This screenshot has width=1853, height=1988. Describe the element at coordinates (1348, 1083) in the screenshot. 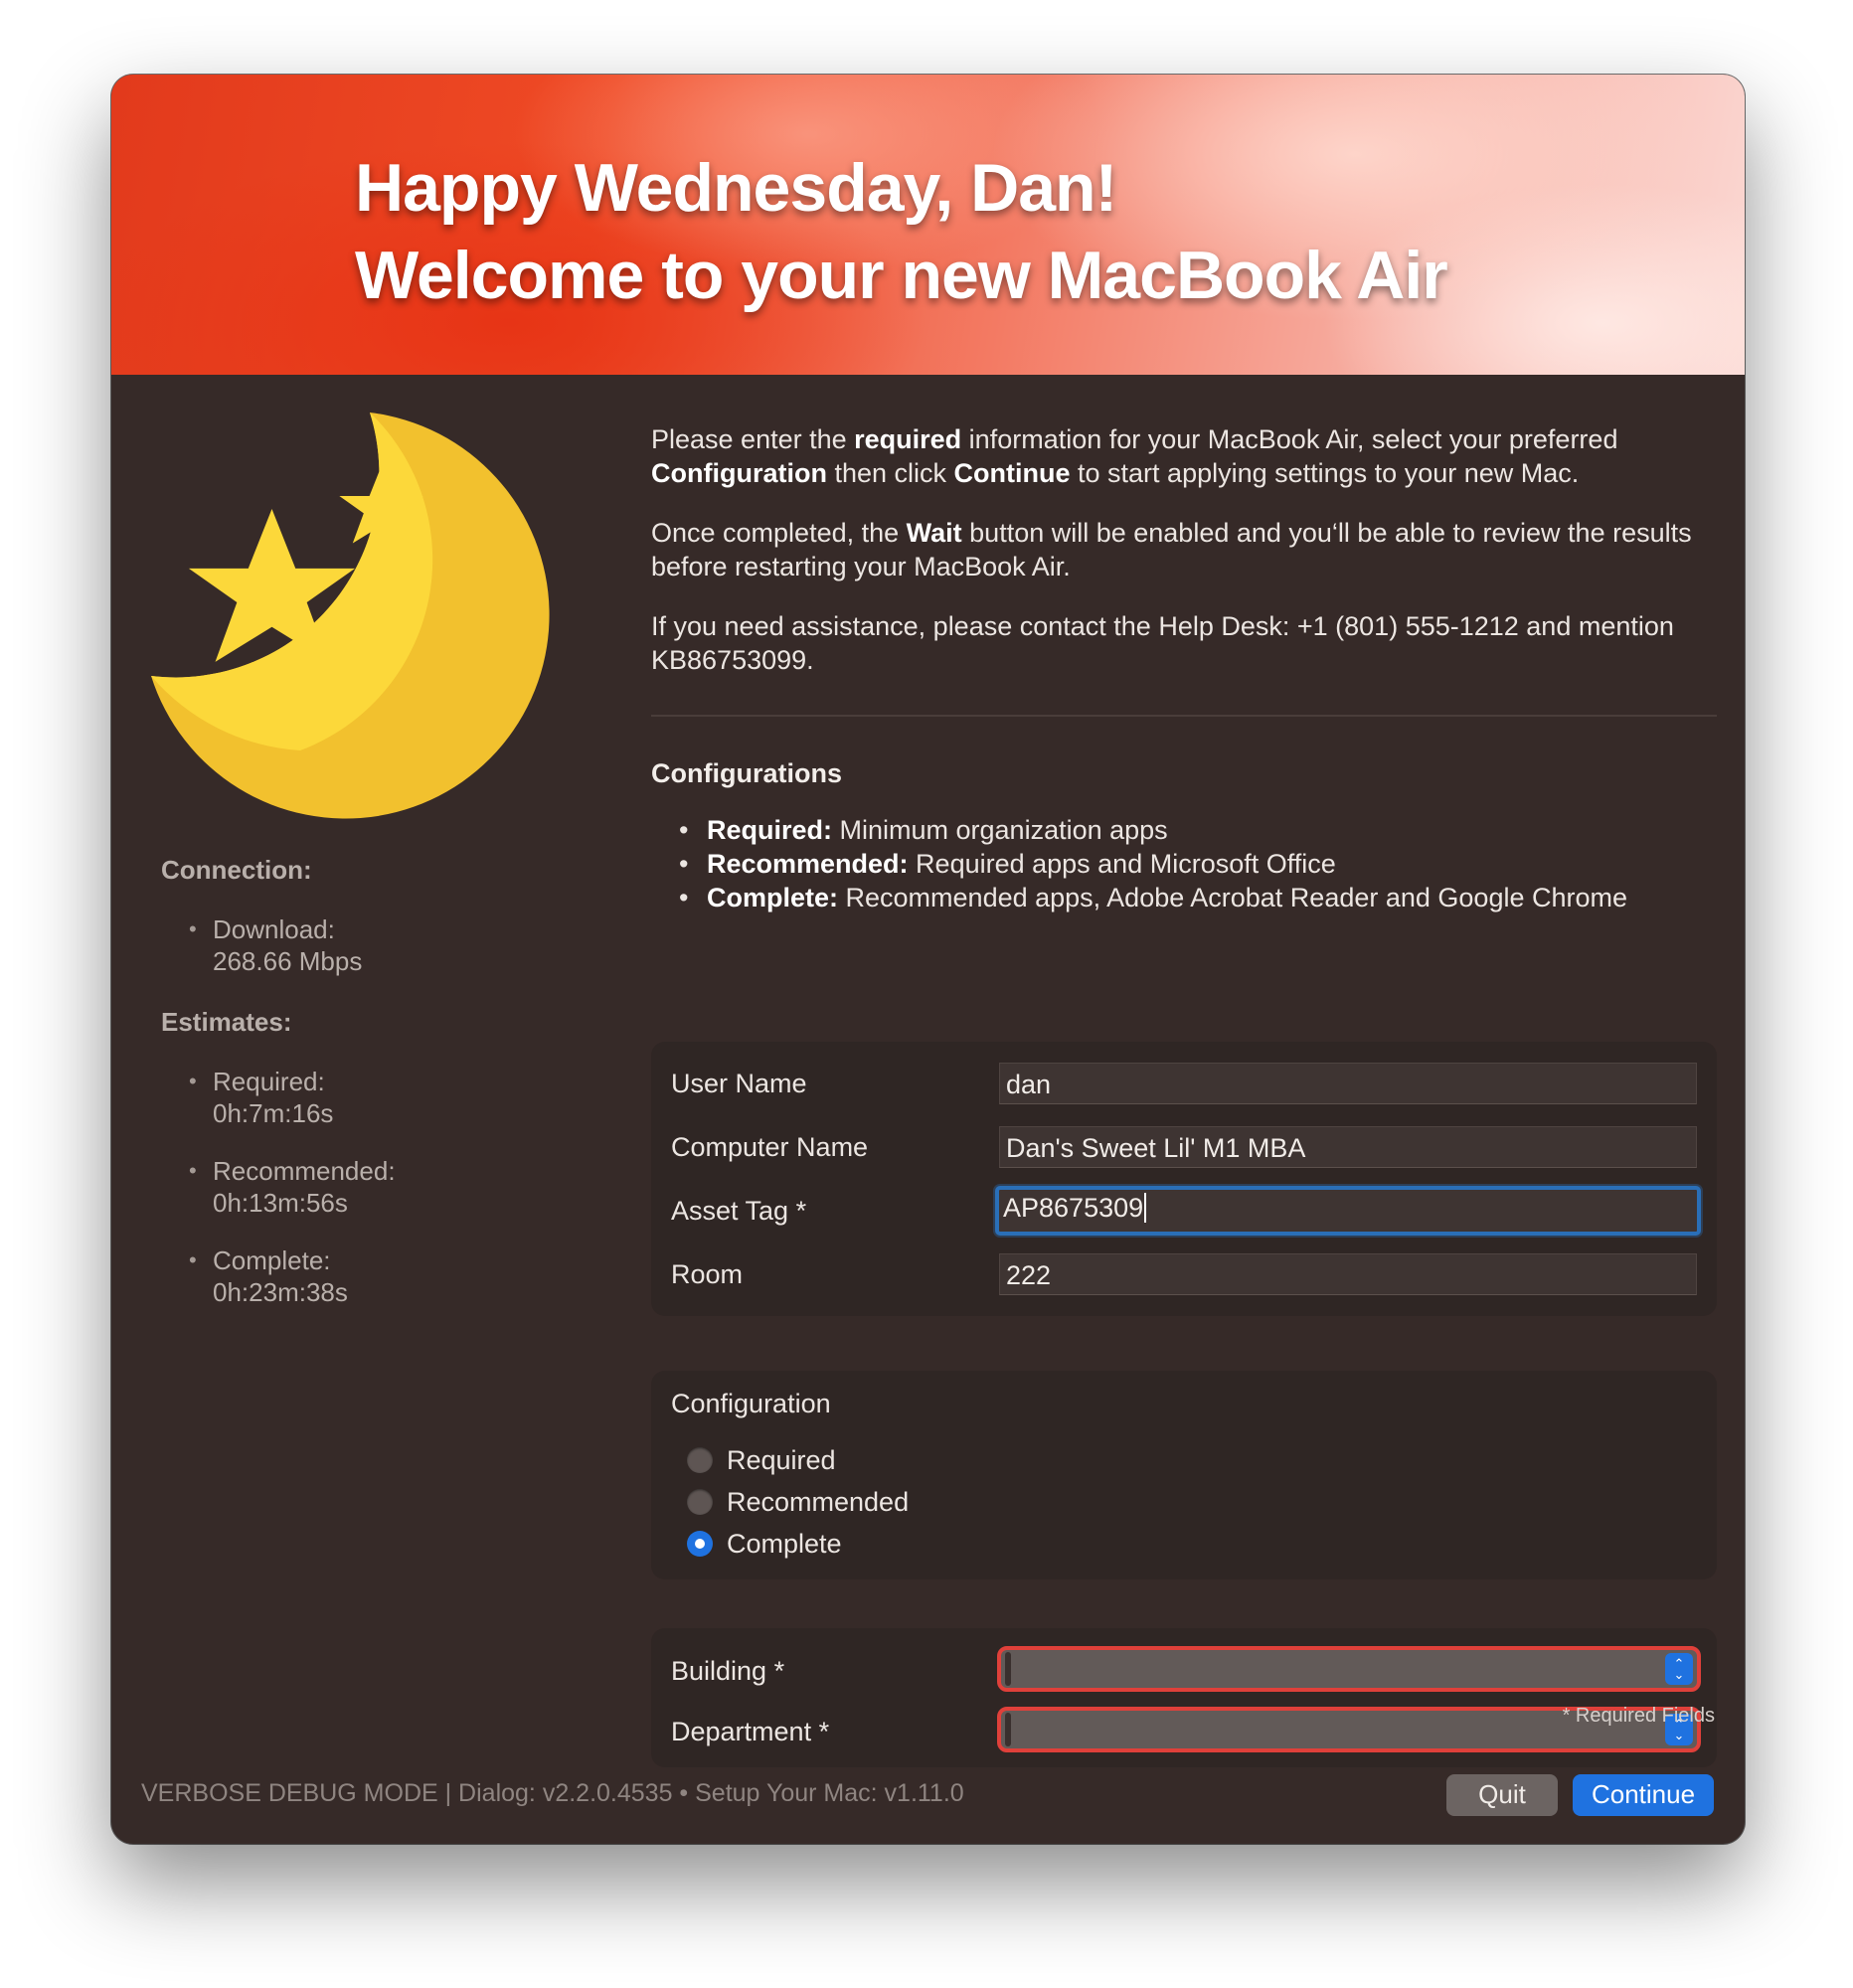

I see `user-name-input: dan` at that location.